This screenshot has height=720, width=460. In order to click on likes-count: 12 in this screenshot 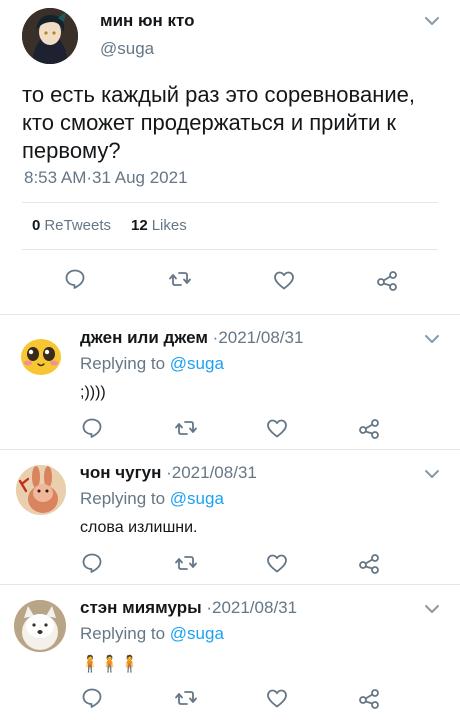, I will do `click(139, 225)`.